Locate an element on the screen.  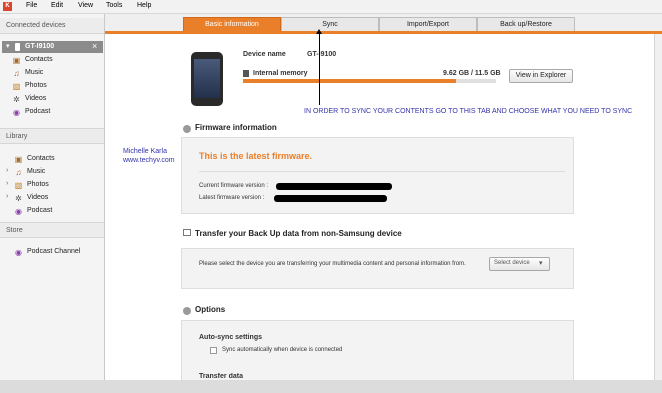
menu-bar: K File Edit View Tools Help is located at coordinates (331, 7).